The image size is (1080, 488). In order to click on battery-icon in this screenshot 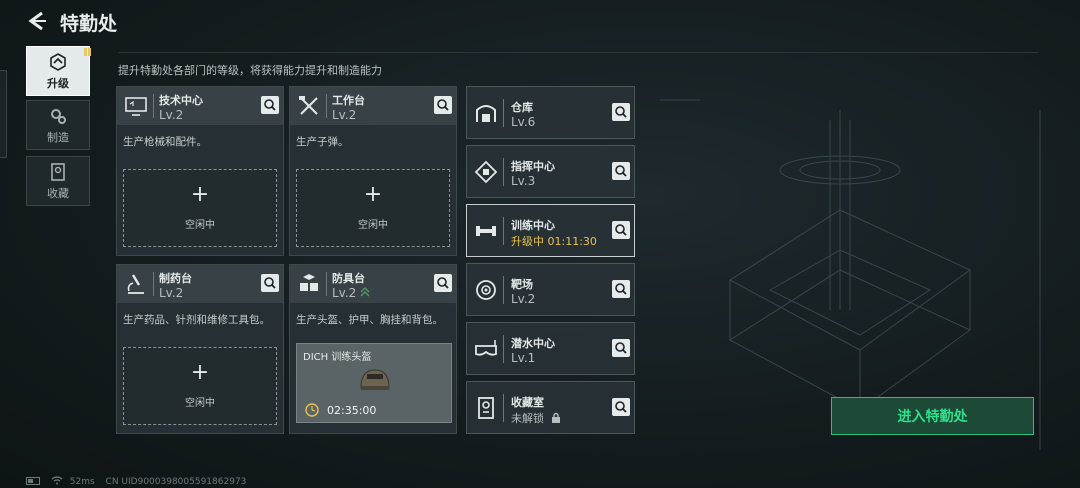, I will do `click(33, 481)`.